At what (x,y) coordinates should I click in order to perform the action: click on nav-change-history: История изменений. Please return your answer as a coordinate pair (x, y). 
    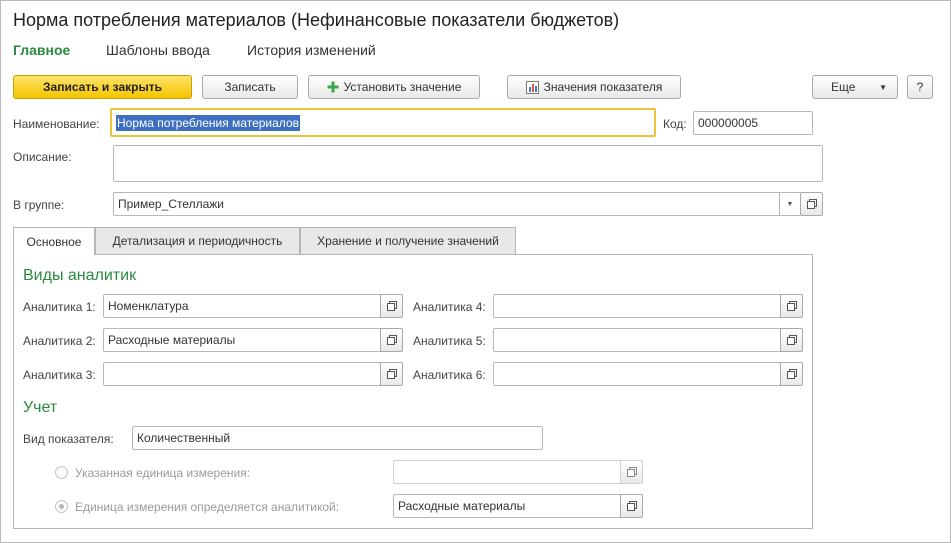
    Looking at the image, I should click on (311, 50).